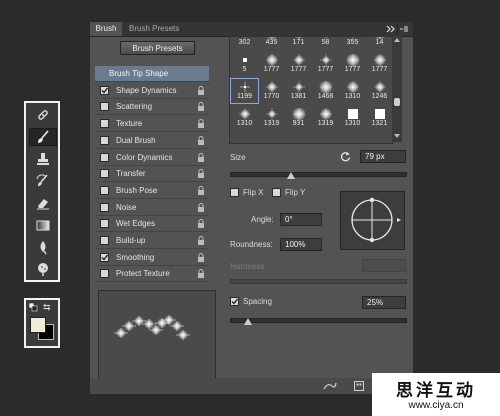 The image size is (500, 416). I want to click on brush-tip-cell: 355, so click(352, 43).